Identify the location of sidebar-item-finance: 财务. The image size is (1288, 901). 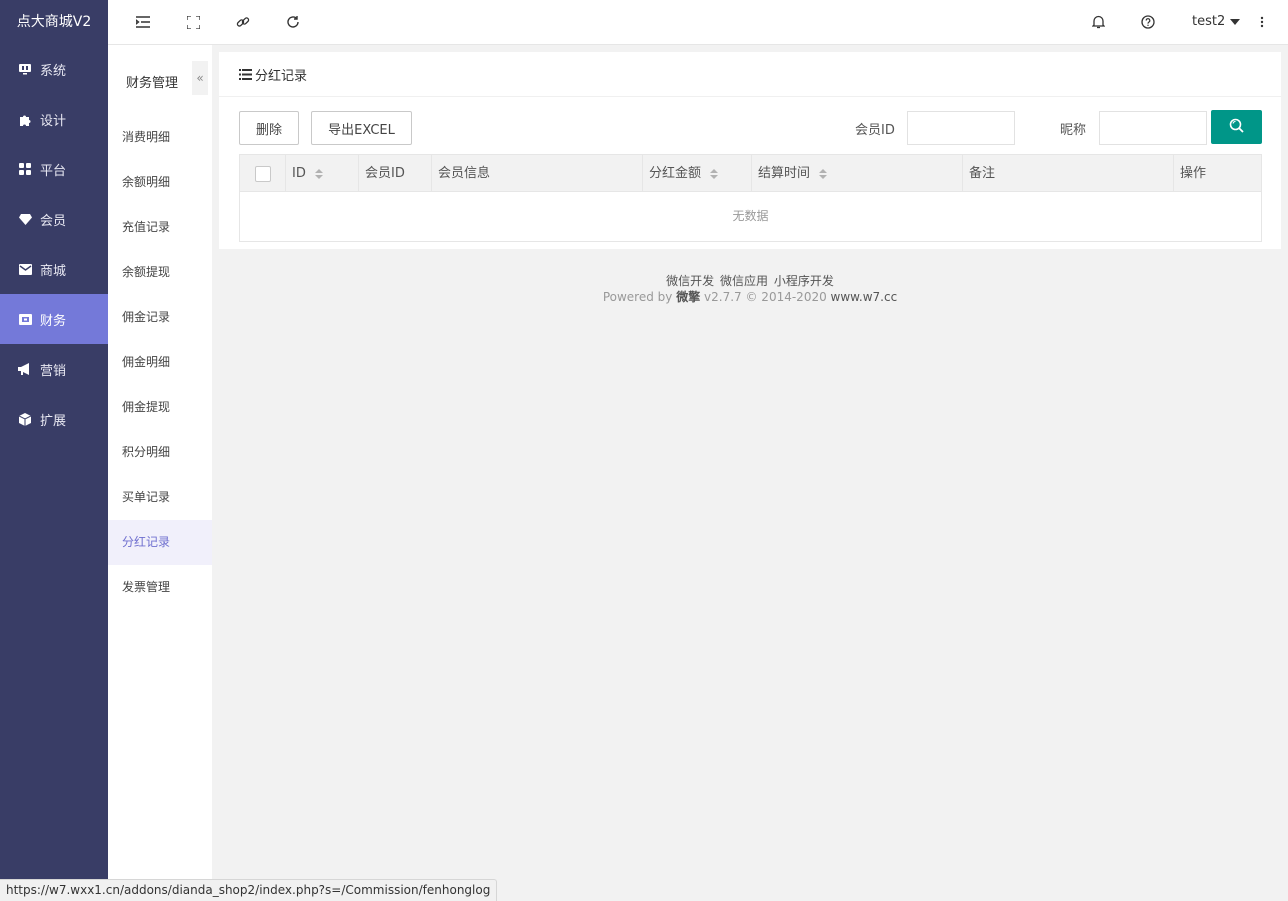
(54, 319).